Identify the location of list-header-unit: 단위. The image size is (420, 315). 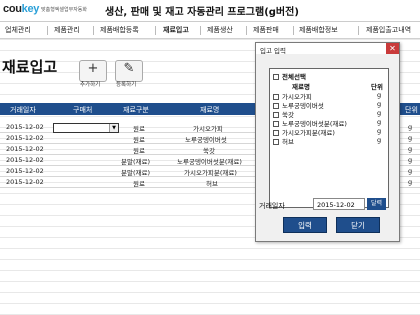
(377, 87).